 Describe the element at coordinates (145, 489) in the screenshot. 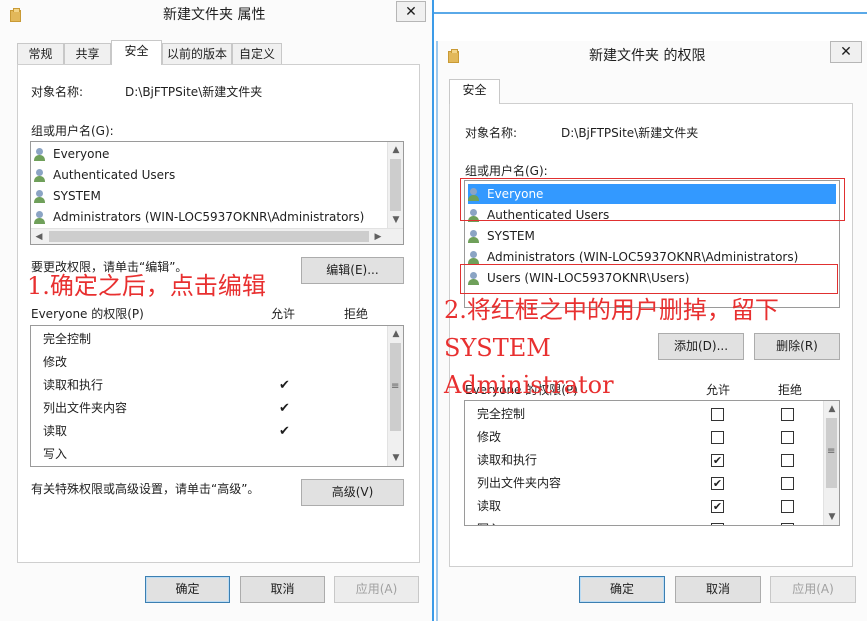

I see `advanced-hint: 有关特殊权限或高级设置，请单击“高级”。` at that location.